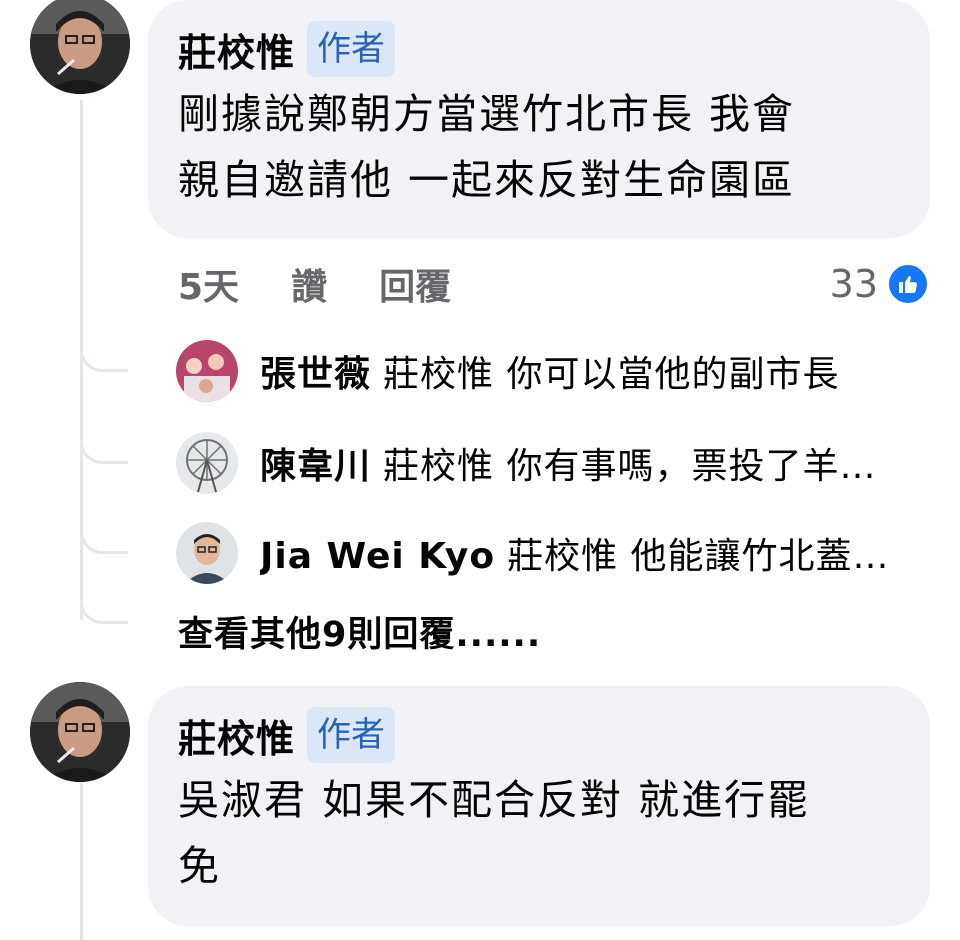  I want to click on comment-text-line: 吳淑君 如果不配合反對 就進行罷, so click(494, 800).